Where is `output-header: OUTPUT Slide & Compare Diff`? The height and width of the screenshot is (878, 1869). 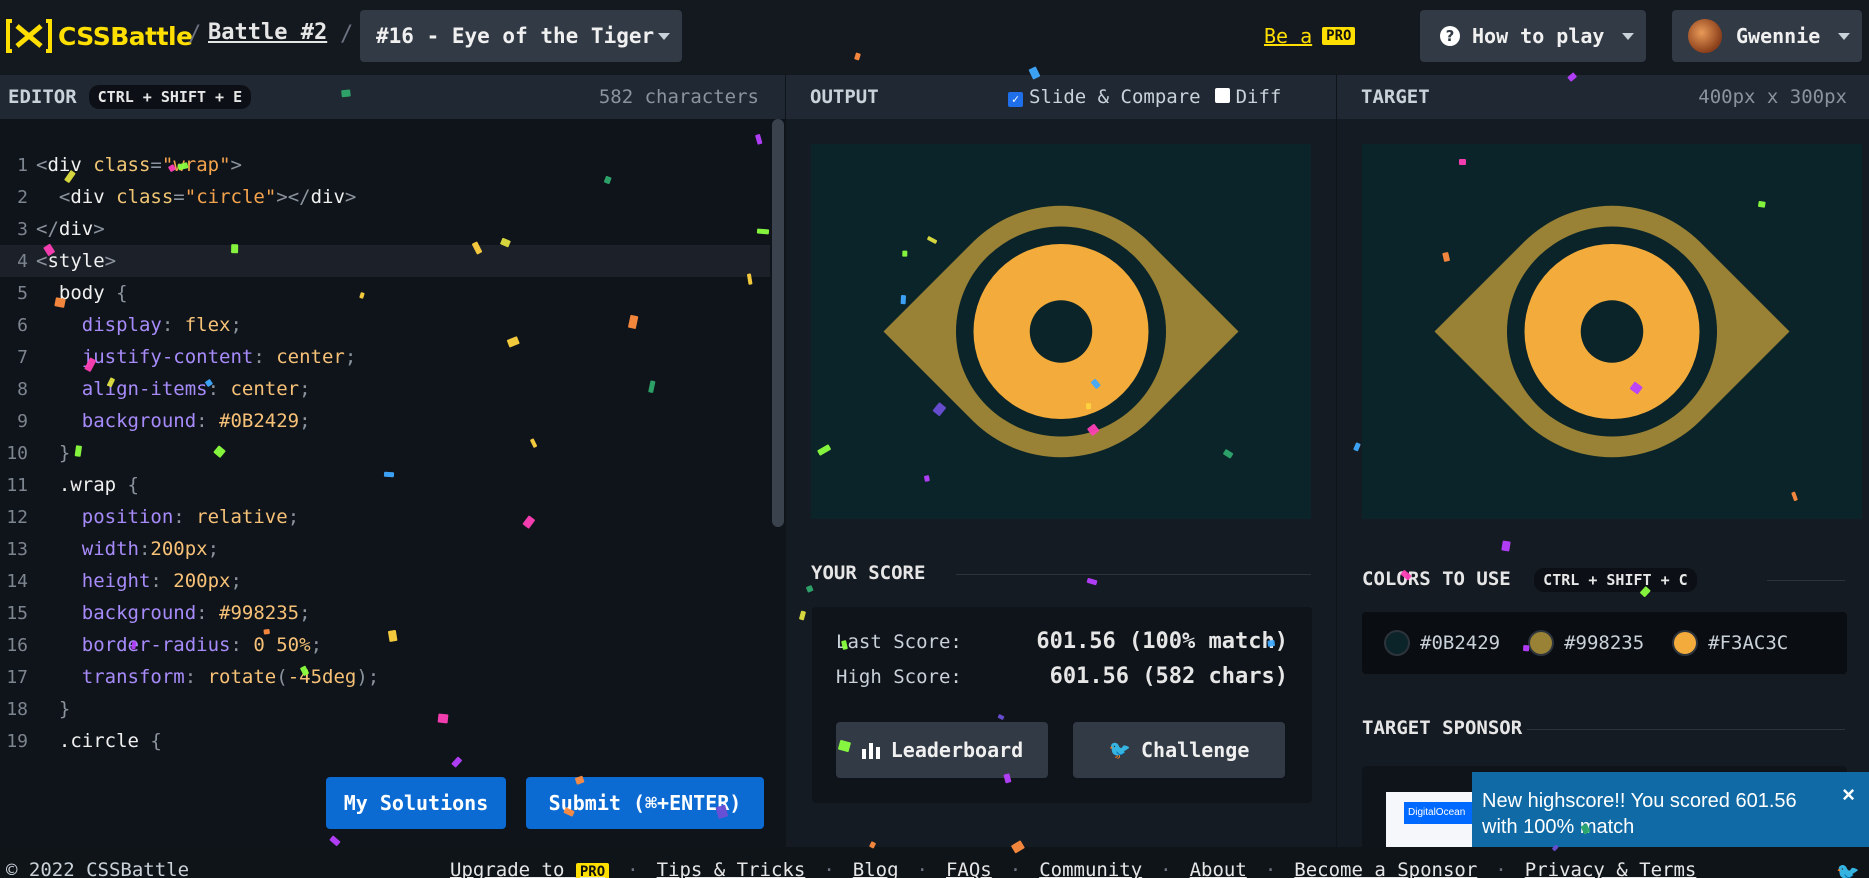 output-header: OUTPUT Slide & Compare Diff is located at coordinates (1061, 97).